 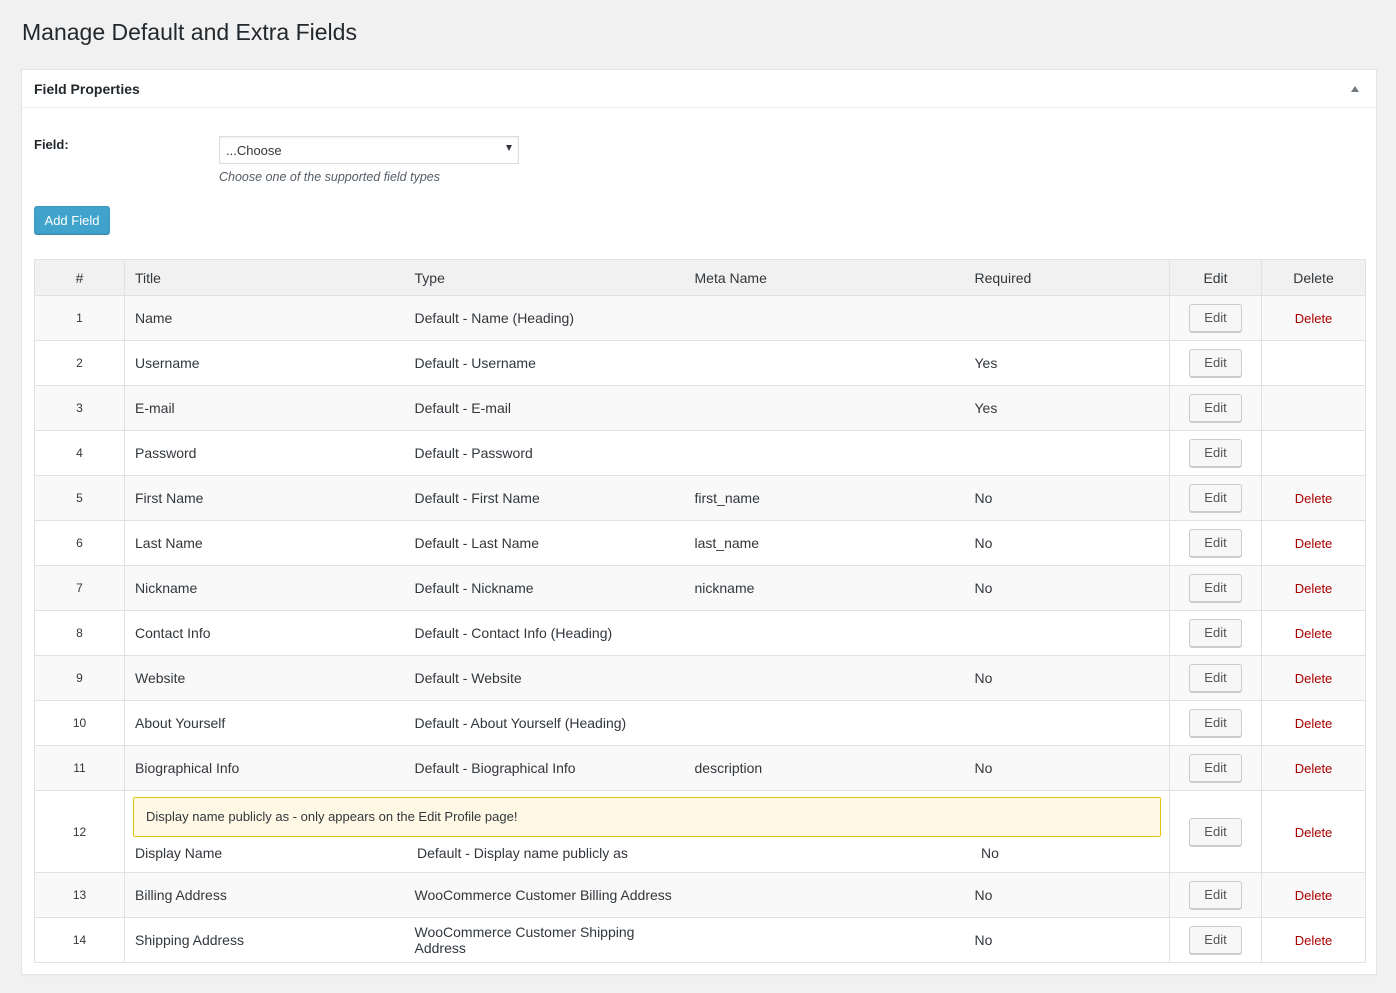 I want to click on row-number: 12, so click(x=79, y=831).